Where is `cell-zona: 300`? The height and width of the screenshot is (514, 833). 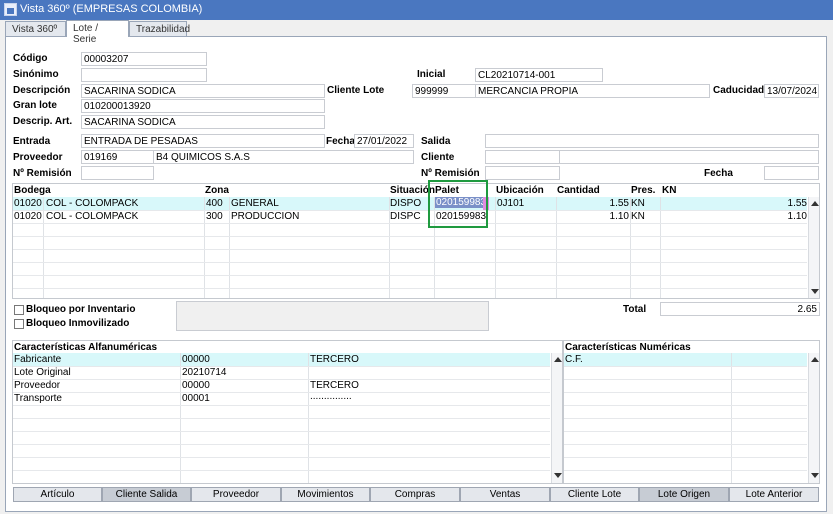
cell-zona: 300 is located at coordinates (214, 216).